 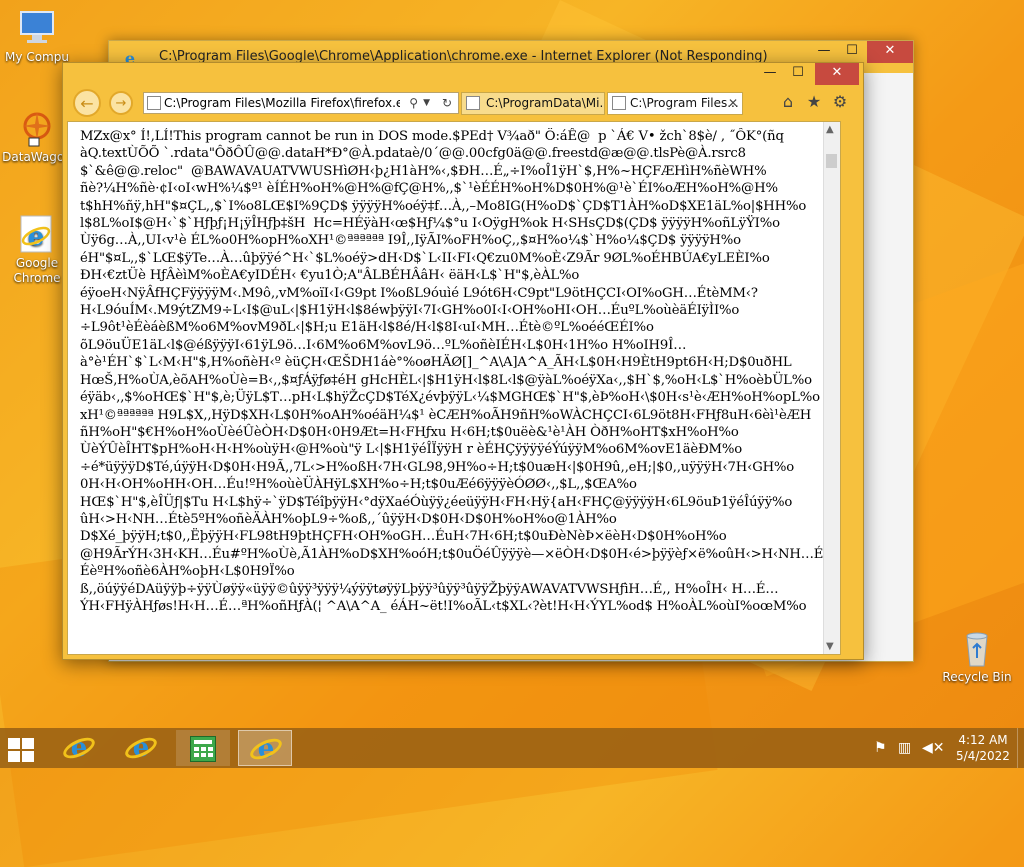 What do you see at coordinates (880, 748) in the screenshot?
I see `action-center-flag-icon: ⚑` at bounding box center [880, 748].